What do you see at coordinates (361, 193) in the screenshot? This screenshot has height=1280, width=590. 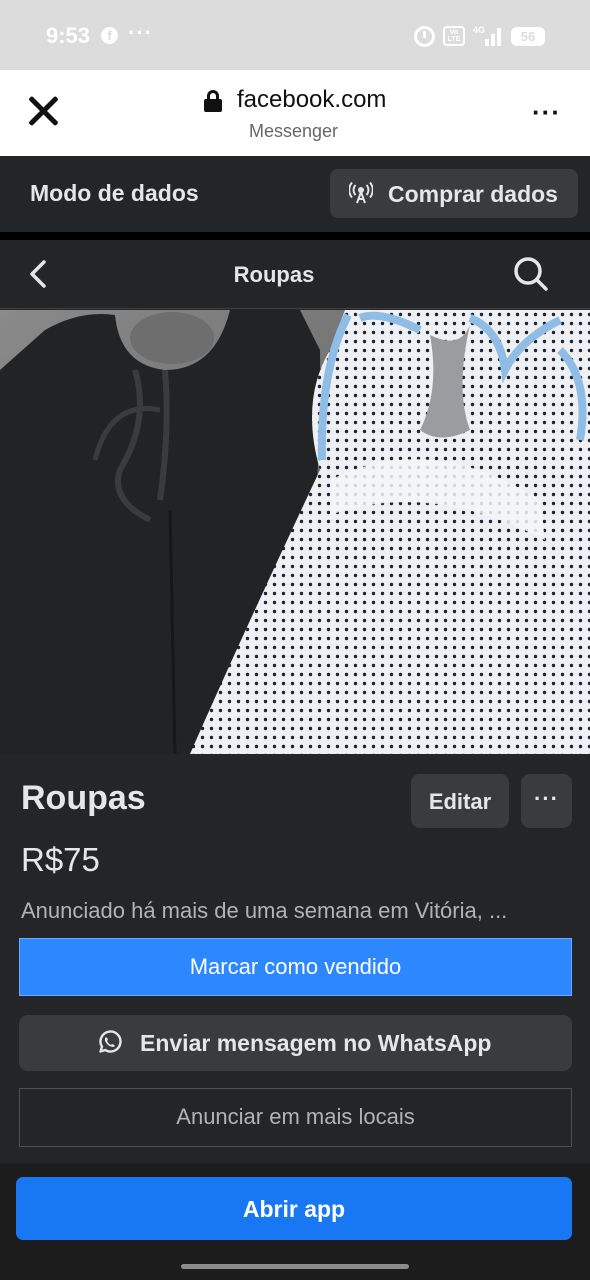 I see `antenna-icon` at bounding box center [361, 193].